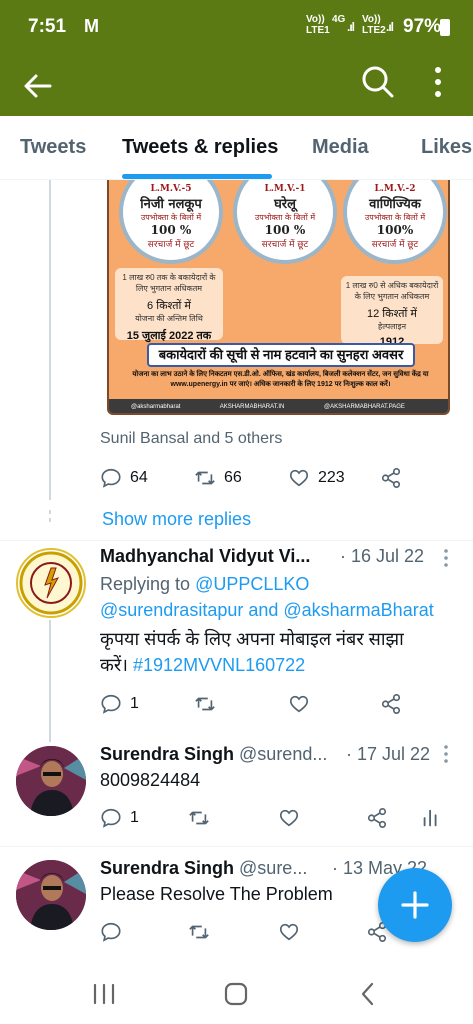 This screenshot has height=1024, width=473. What do you see at coordinates (216, 894) in the screenshot?
I see `tweet-text: Please Resolve The Problem` at bounding box center [216, 894].